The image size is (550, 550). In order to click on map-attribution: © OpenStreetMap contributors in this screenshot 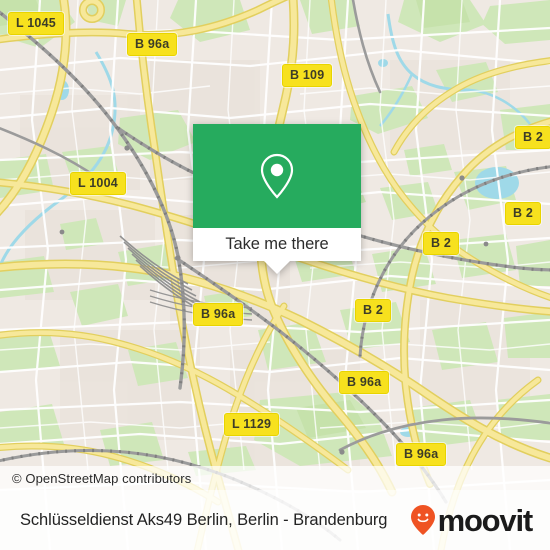, I will do `click(275, 478)`.